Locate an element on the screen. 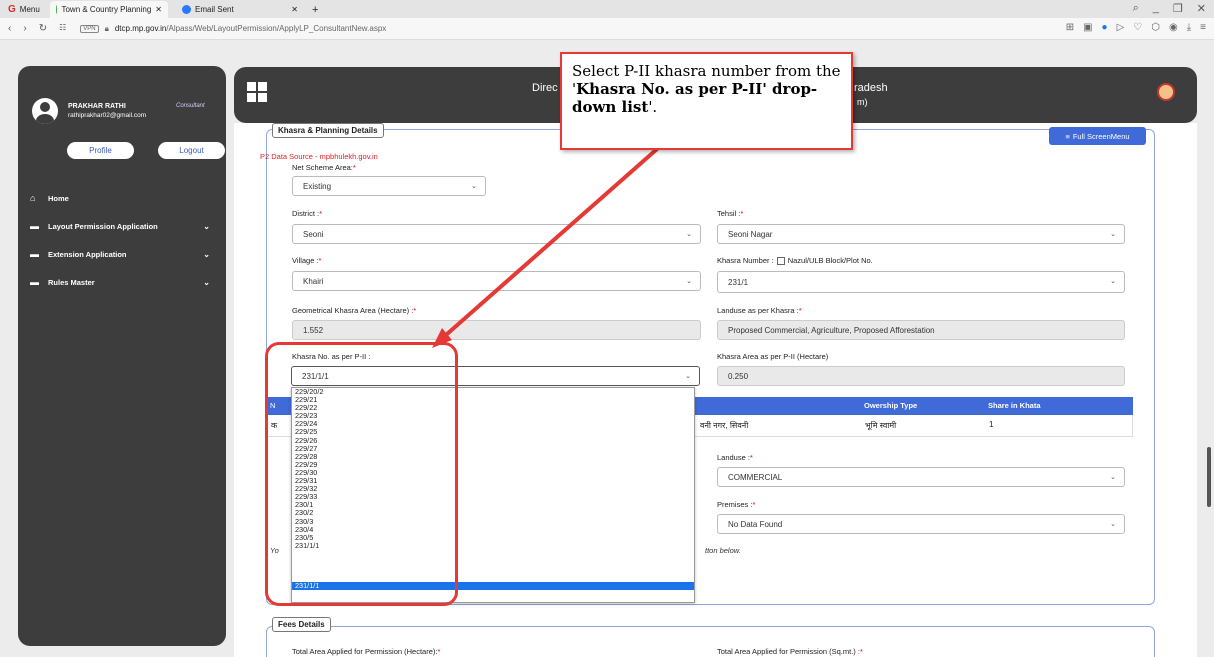 Image resolution: width=1214 pixels, height=657 pixels. callout-bold-text: Khasra No. as per P-II' drop-down list is located at coordinates (695, 98).